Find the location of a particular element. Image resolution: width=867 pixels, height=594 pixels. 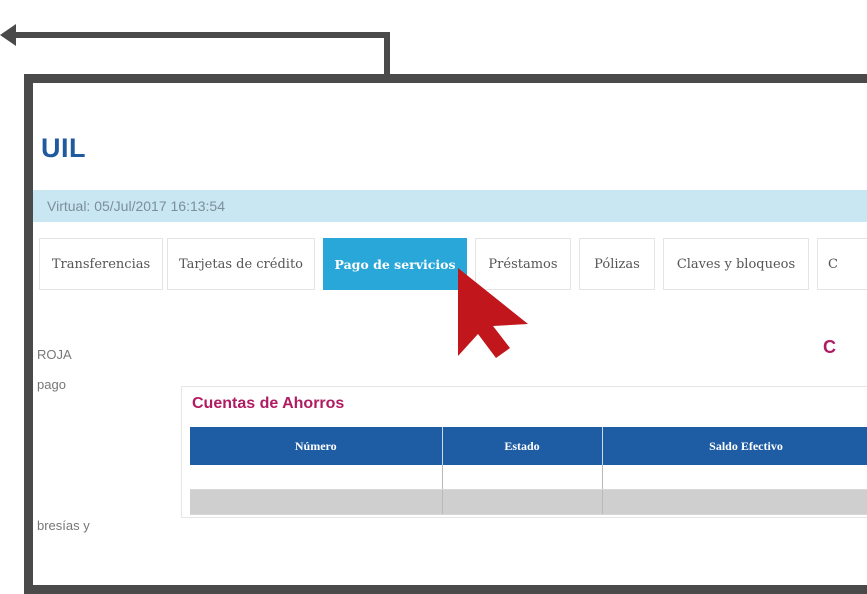

accounts-panel-title: Cuentas de Ahorros is located at coordinates (268, 403).